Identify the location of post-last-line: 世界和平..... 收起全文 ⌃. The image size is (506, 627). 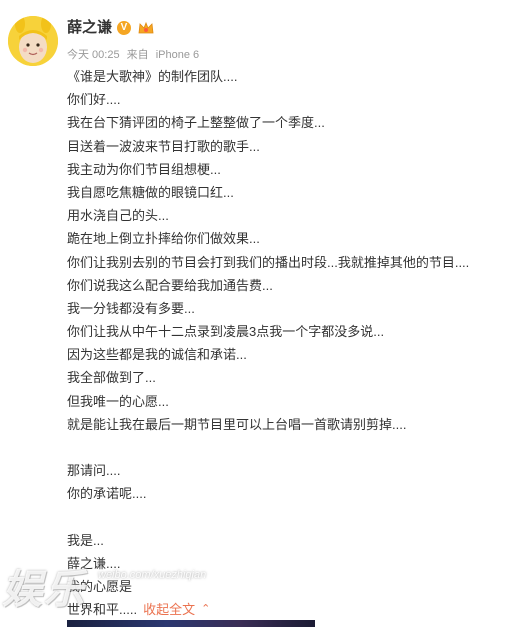
(284, 609).